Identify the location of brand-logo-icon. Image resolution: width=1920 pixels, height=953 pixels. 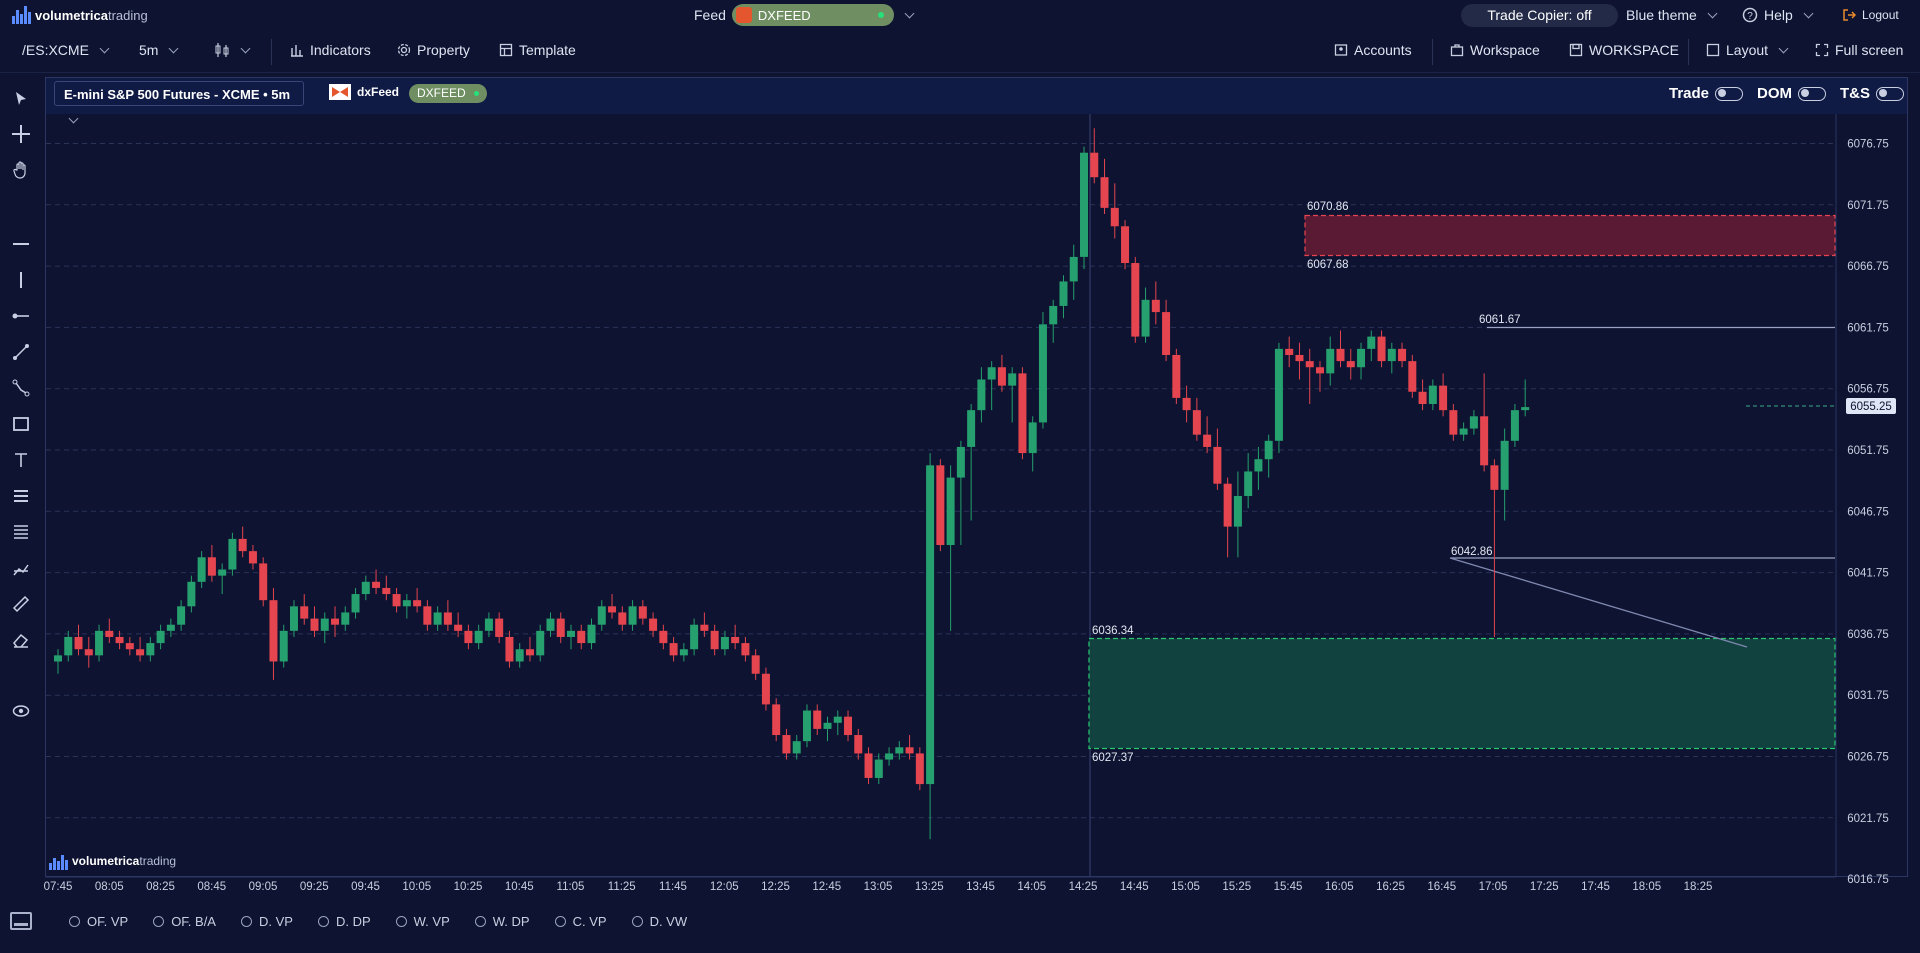
(21, 15).